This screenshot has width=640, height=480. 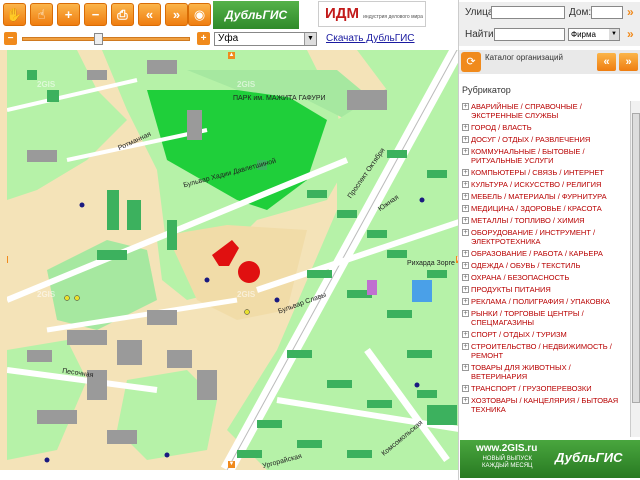 What do you see at coordinates (529, 34) in the screenshot?
I see `find-input` at bounding box center [529, 34].